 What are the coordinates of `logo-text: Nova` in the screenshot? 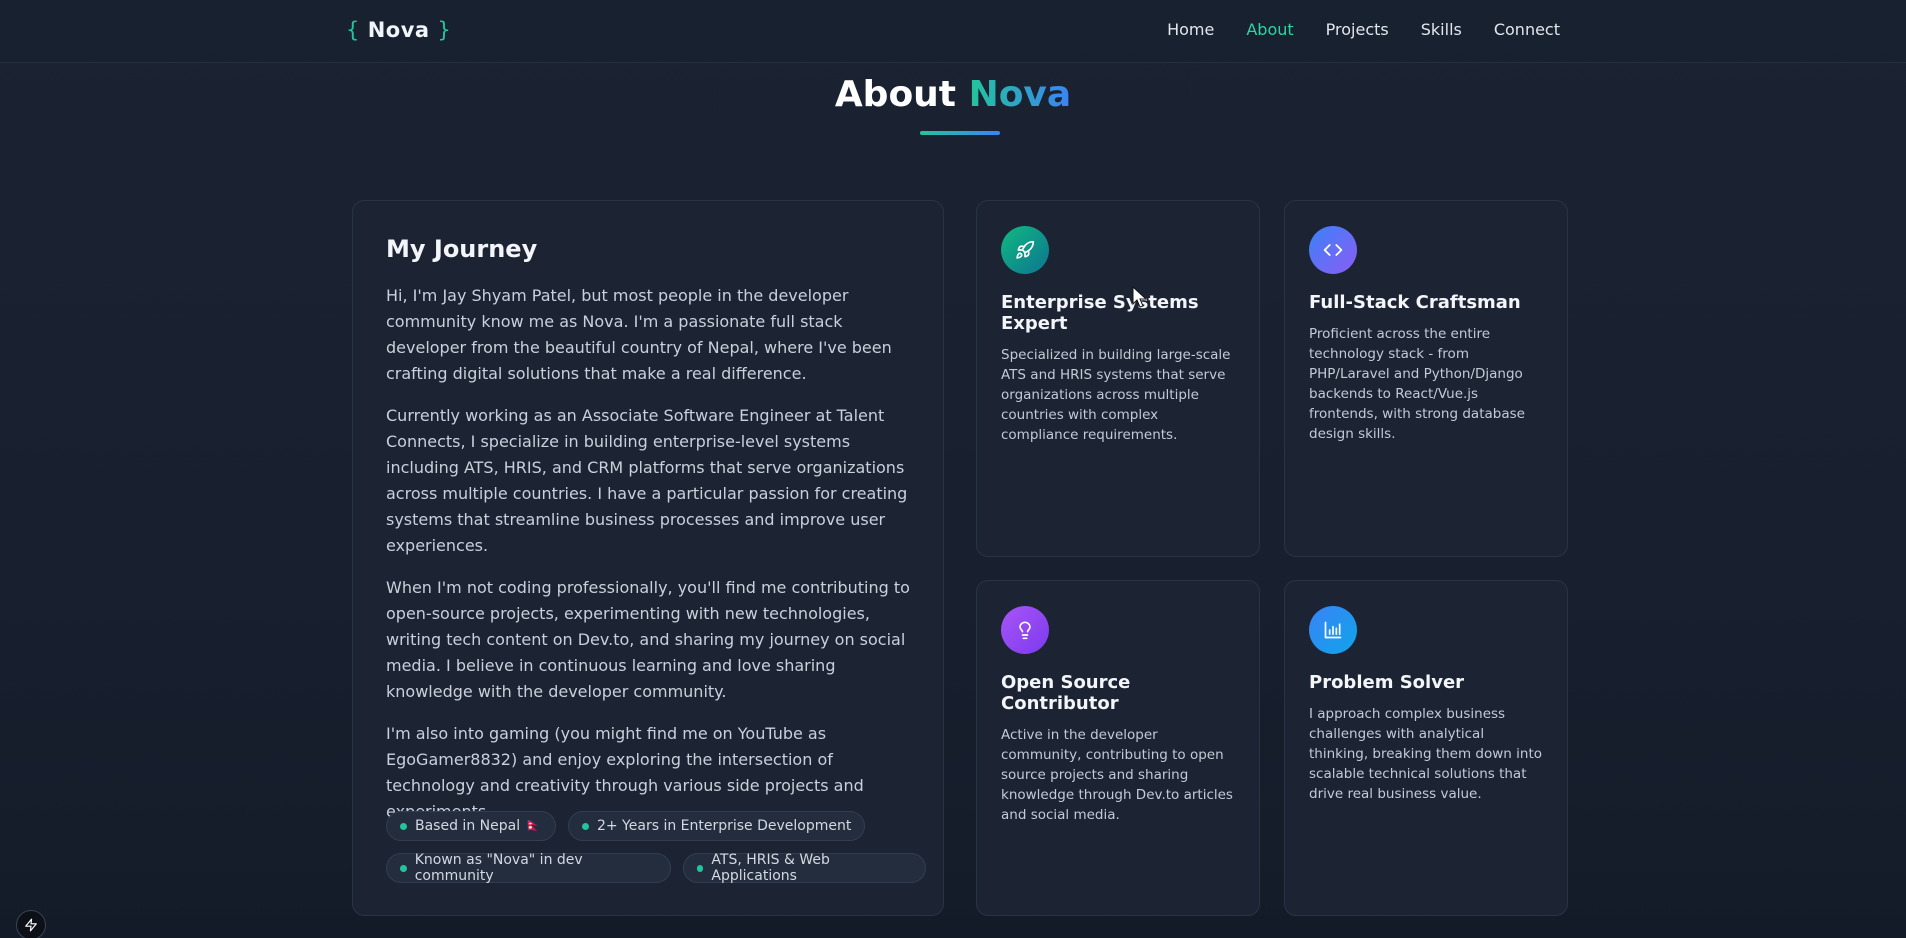 It's located at (398, 30).